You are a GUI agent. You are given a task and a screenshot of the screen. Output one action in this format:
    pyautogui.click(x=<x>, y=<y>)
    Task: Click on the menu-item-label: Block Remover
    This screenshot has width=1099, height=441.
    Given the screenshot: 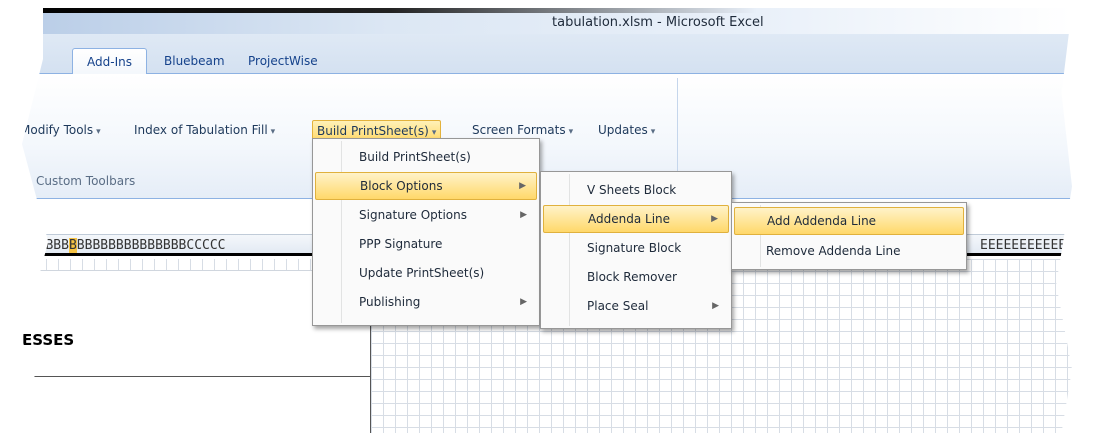 What is the action you would take?
    pyautogui.click(x=632, y=277)
    